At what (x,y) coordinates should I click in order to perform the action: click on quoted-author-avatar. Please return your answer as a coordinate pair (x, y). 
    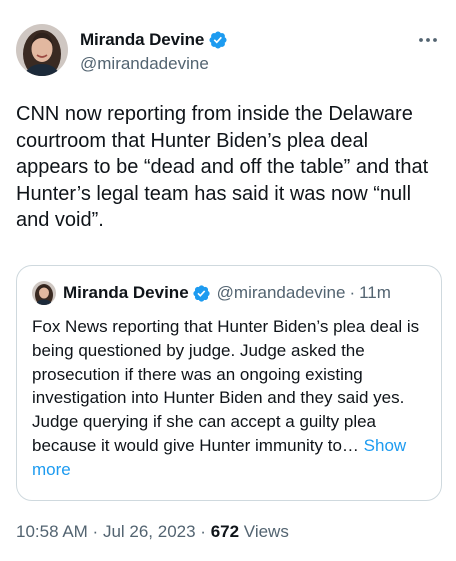
    Looking at the image, I should click on (44, 293).